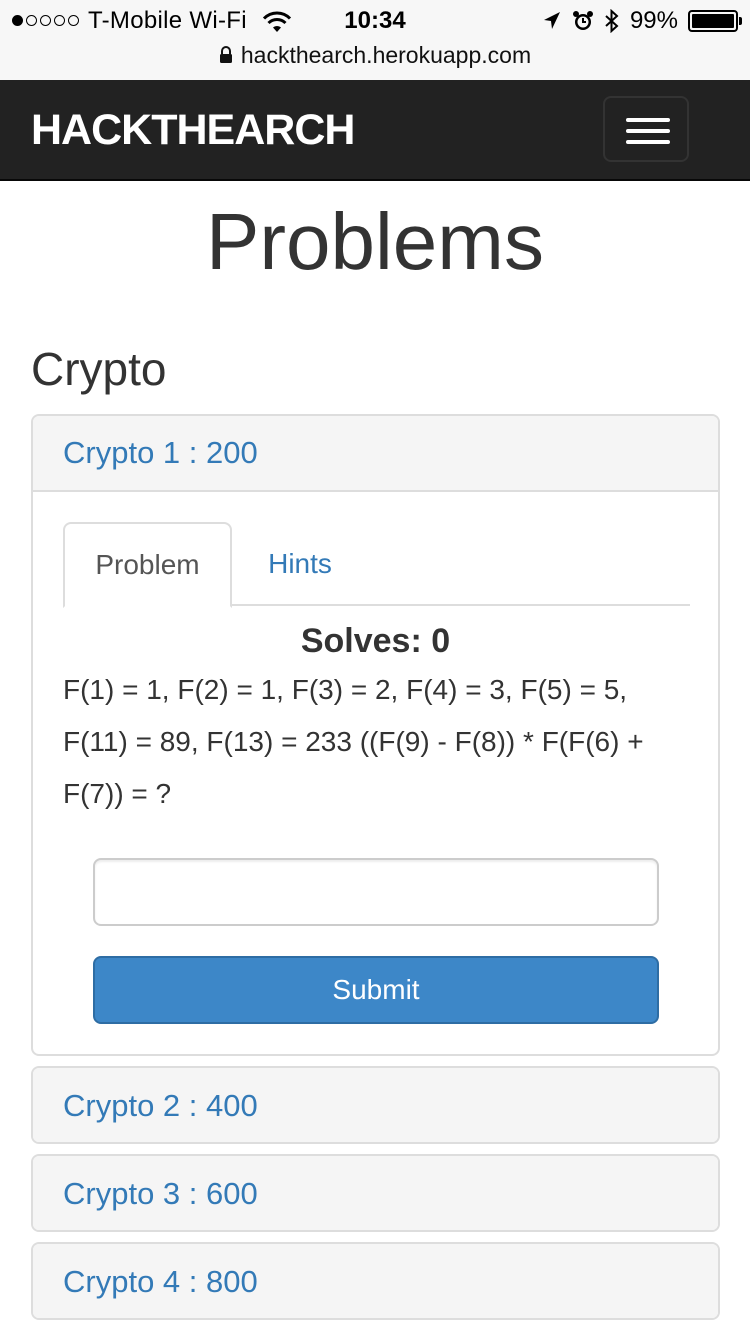  I want to click on problem-panel-heading: Crypto 3 : 600, so click(375, 1193).